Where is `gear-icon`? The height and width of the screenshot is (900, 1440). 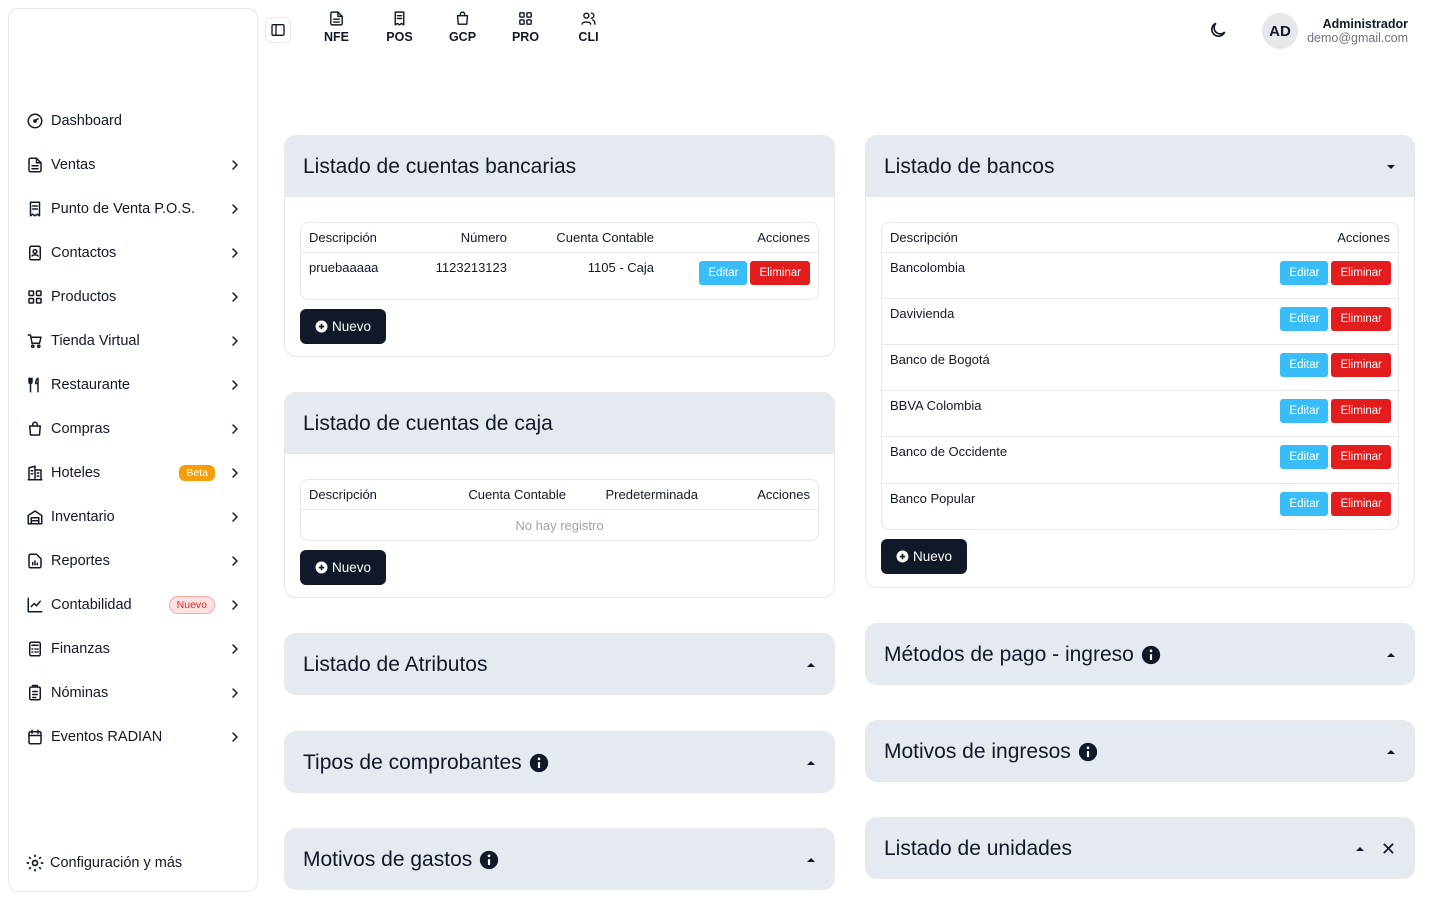
gear-icon is located at coordinates (35, 863).